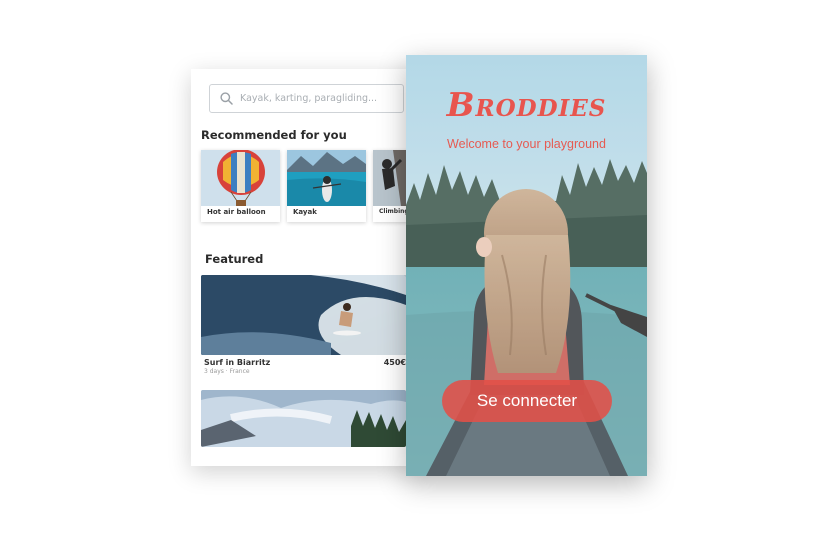 This screenshot has height=544, width=837. Describe the element at coordinates (227, 371) in the screenshot. I see `featured-meta: 3 days · France` at that location.